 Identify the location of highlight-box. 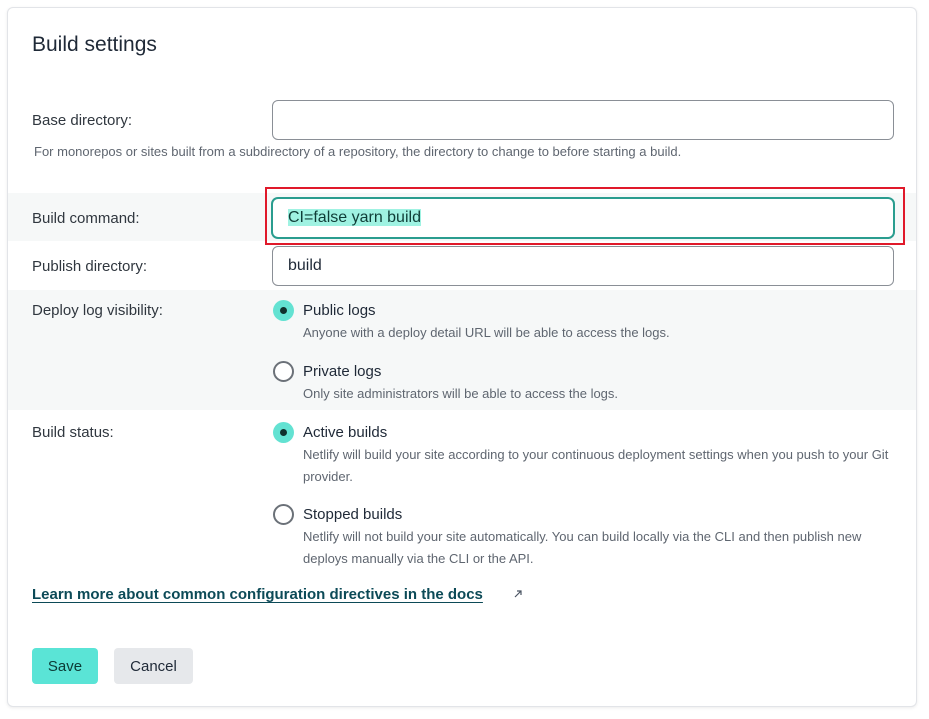
(585, 216).